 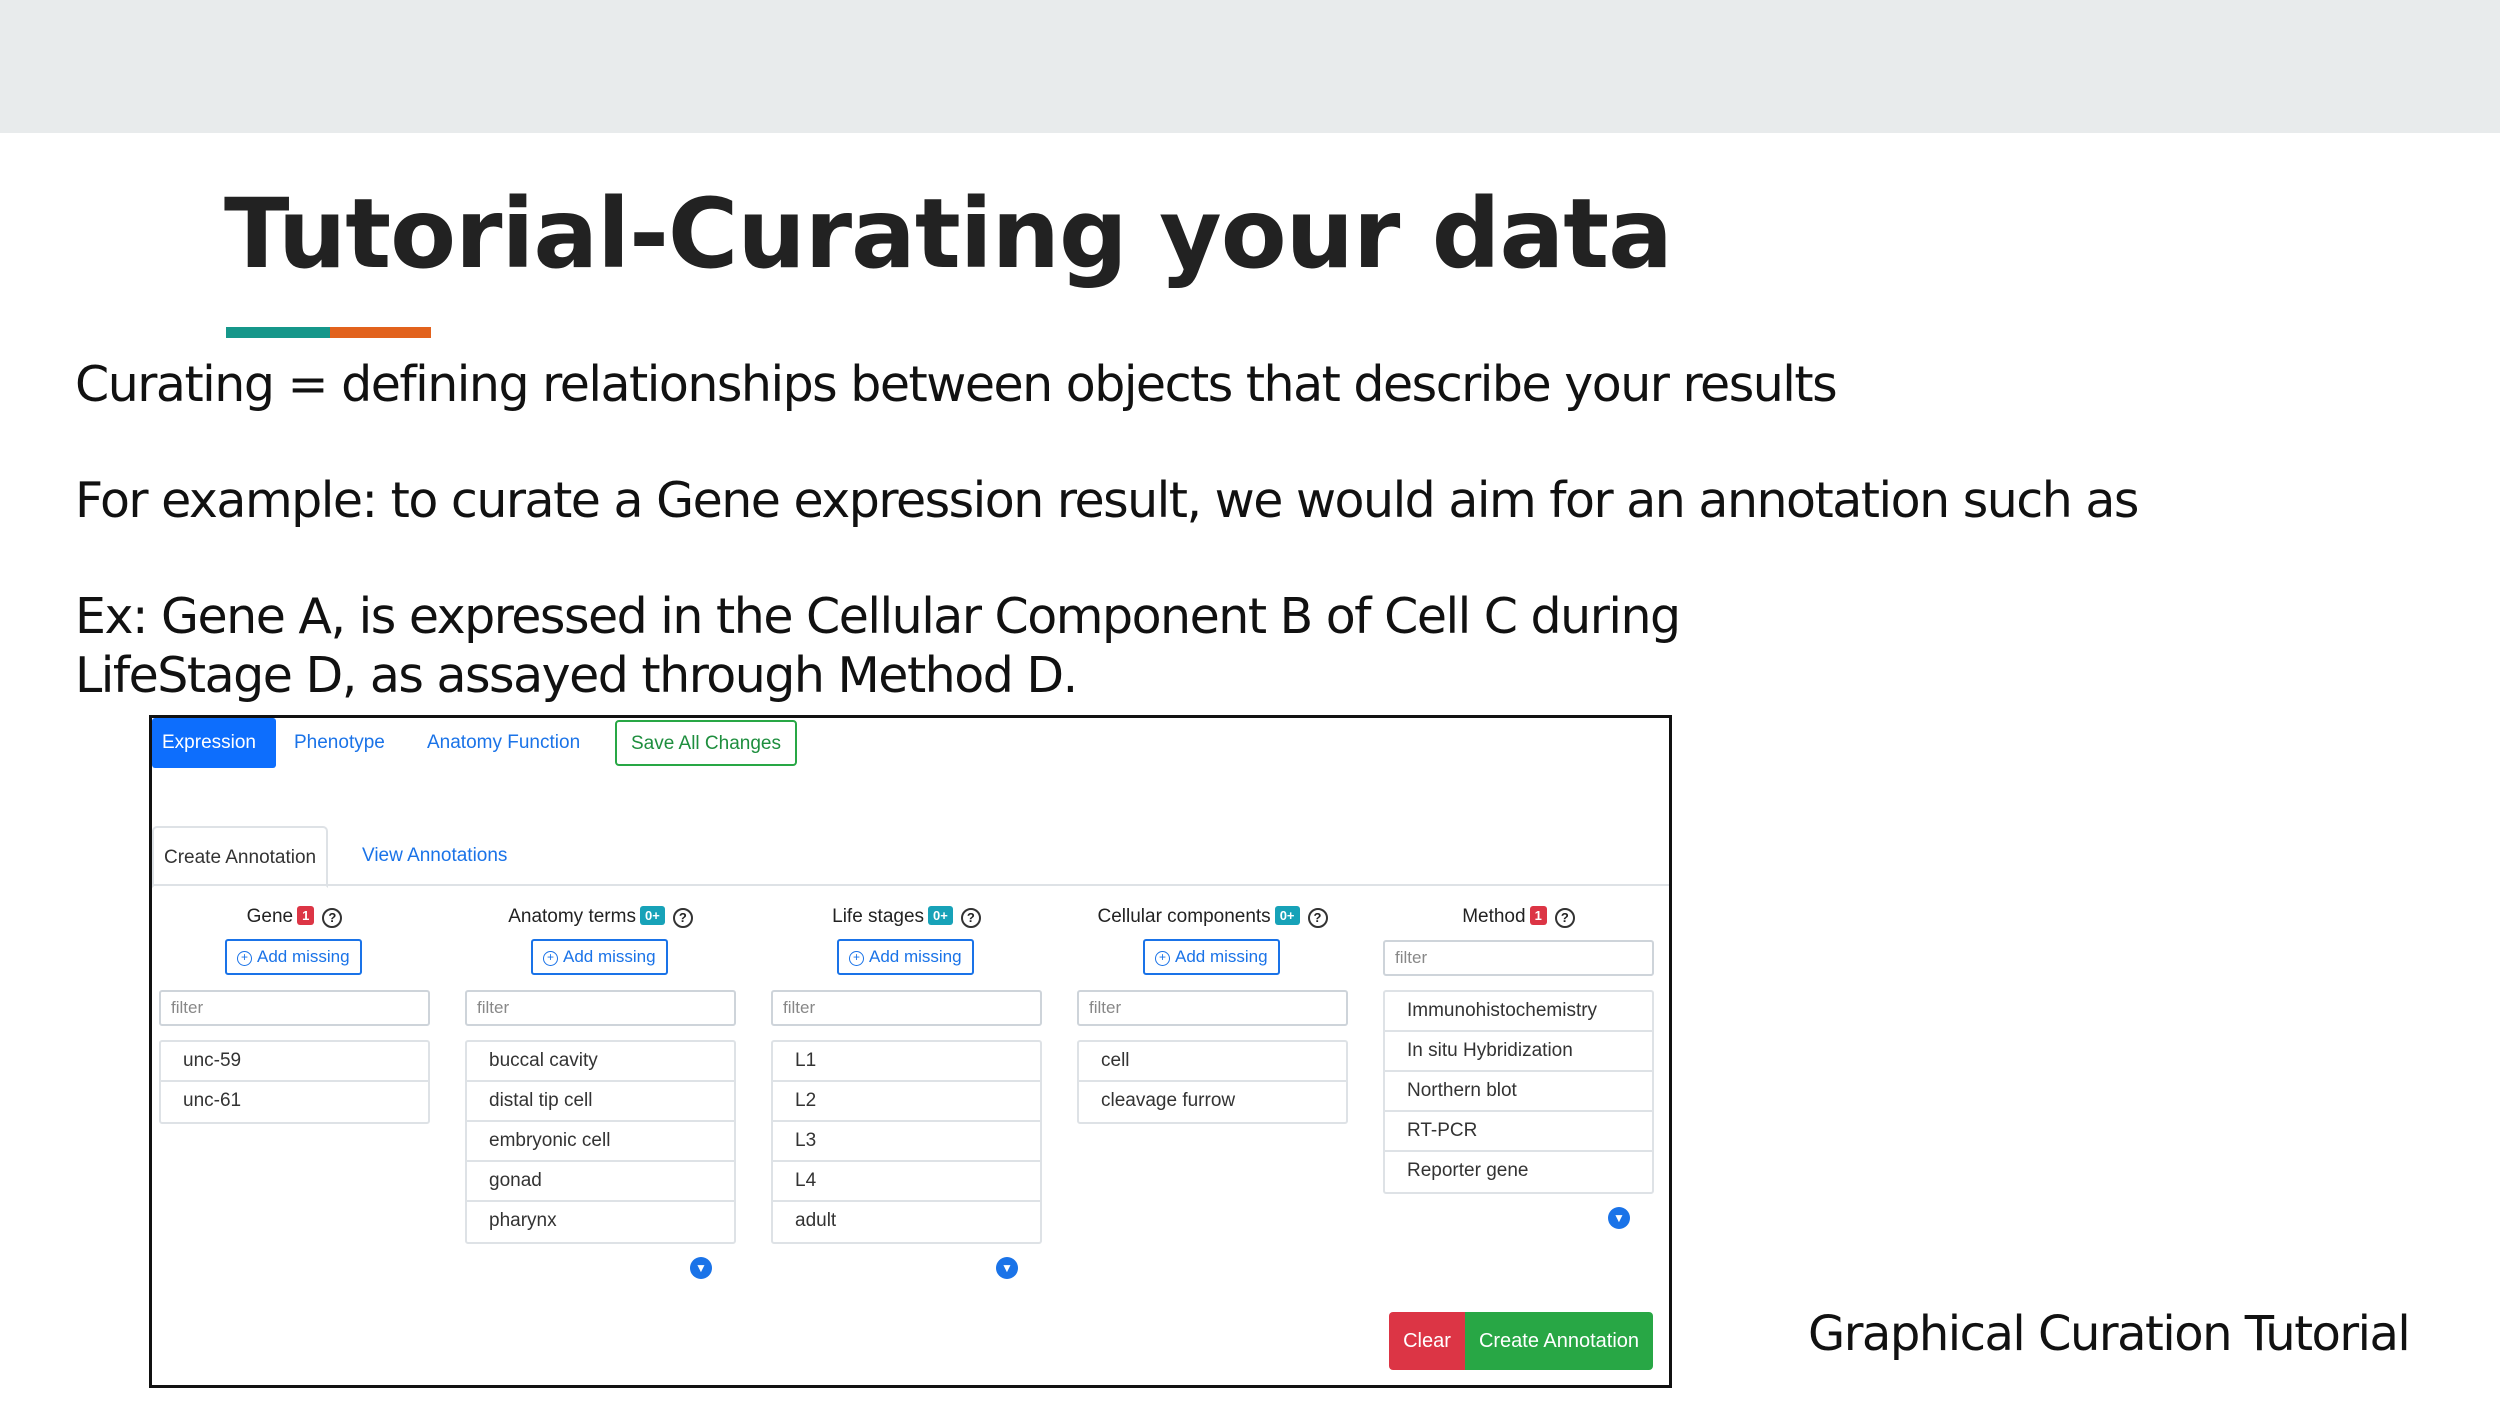 What do you see at coordinates (1518, 1172) in the screenshot?
I see `list-item: Reporter gene` at bounding box center [1518, 1172].